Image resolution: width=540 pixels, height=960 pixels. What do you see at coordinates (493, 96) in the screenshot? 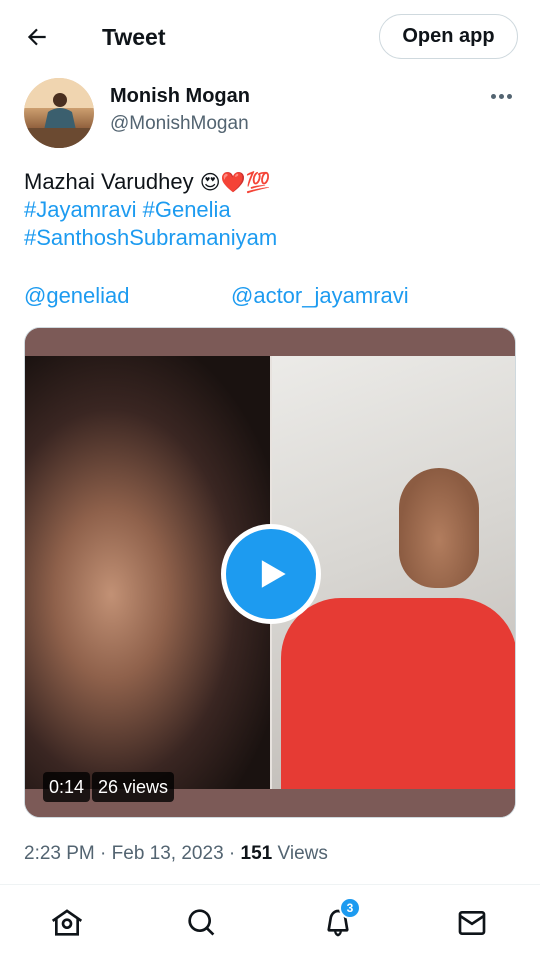
I see `more-horizontal-icon` at bounding box center [493, 96].